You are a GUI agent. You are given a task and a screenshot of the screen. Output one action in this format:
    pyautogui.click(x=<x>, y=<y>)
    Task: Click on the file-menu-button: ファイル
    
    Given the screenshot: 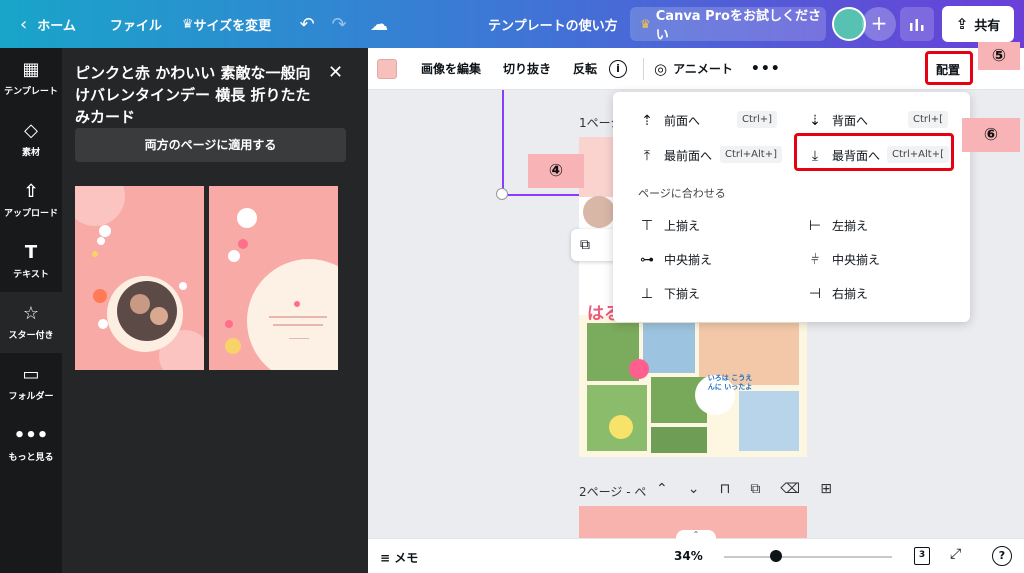 What is the action you would take?
    pyautogui.click(x=136, y=24)
    